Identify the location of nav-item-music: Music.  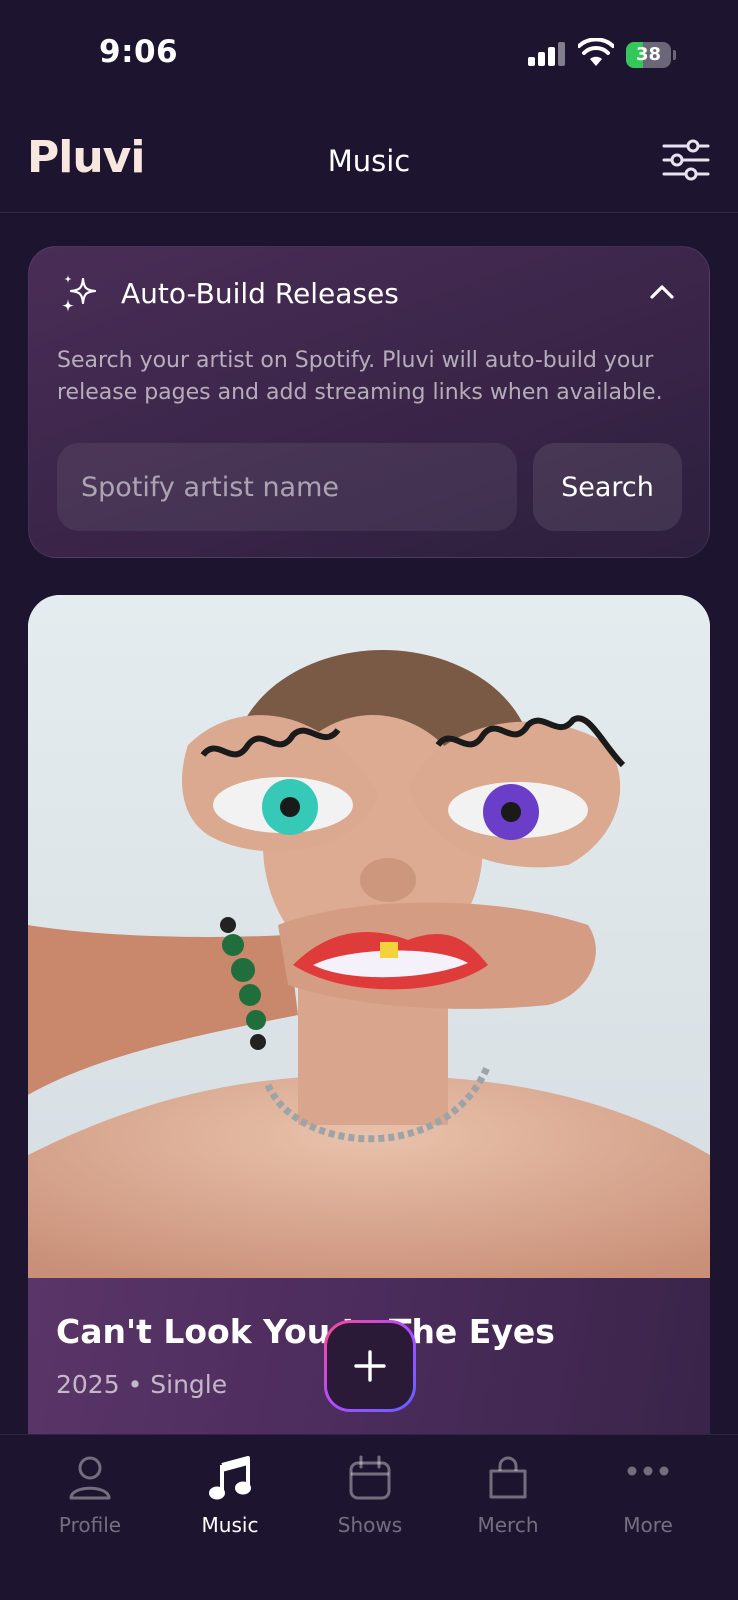
(230, 1495).